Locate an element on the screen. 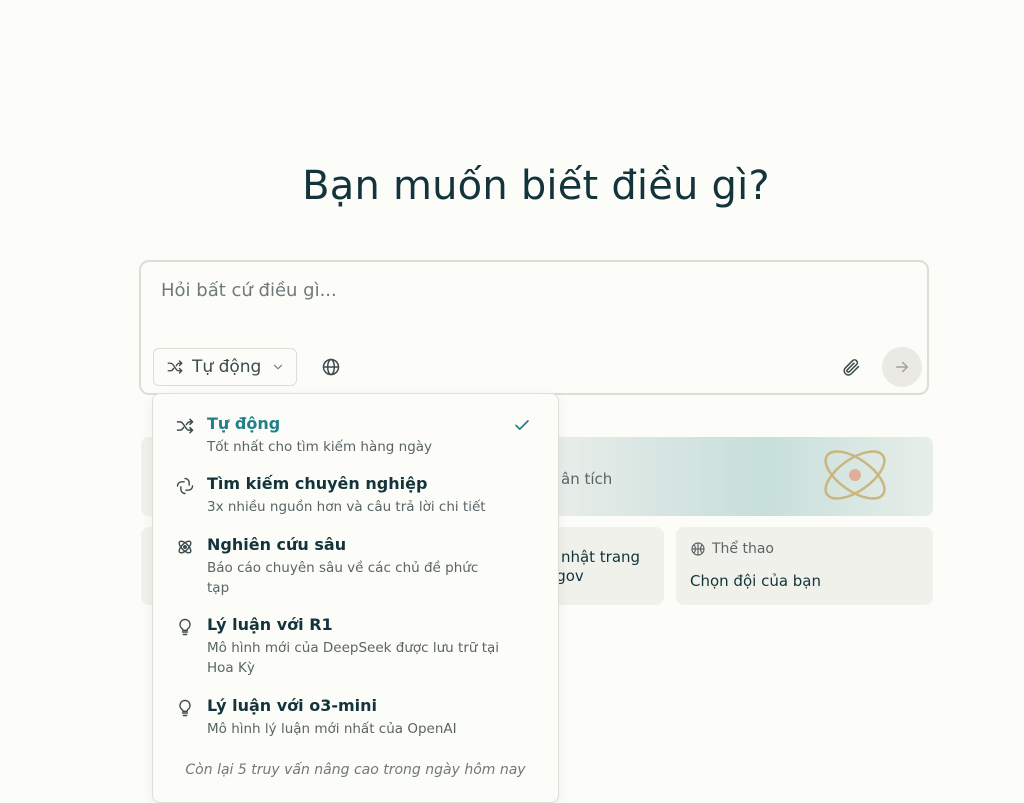 The width and height of the screenshot is (1024, 803). mode-option-label: Tự động is located at coordinates (244, 423).